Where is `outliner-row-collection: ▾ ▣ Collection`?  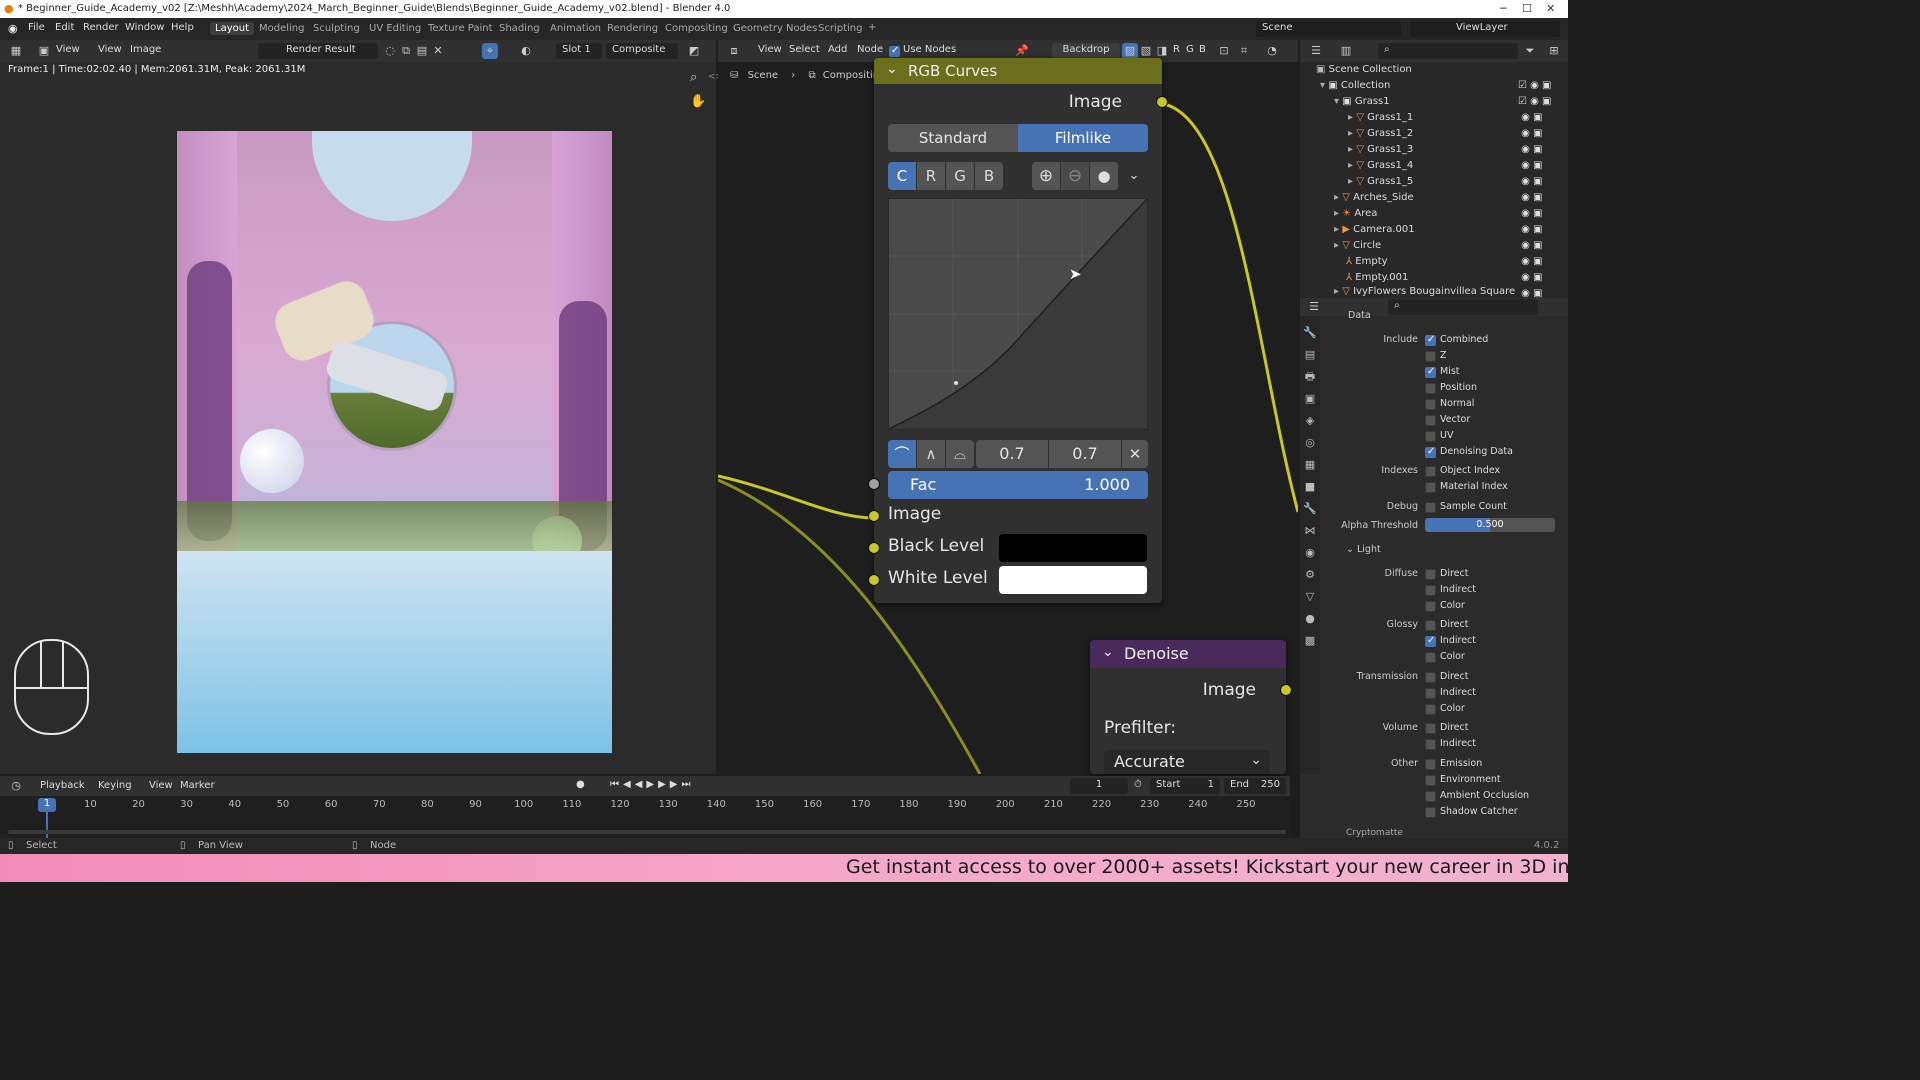
outliner-row-collection: ▾ ▣ Collection is located at coordinates (1355, 86).